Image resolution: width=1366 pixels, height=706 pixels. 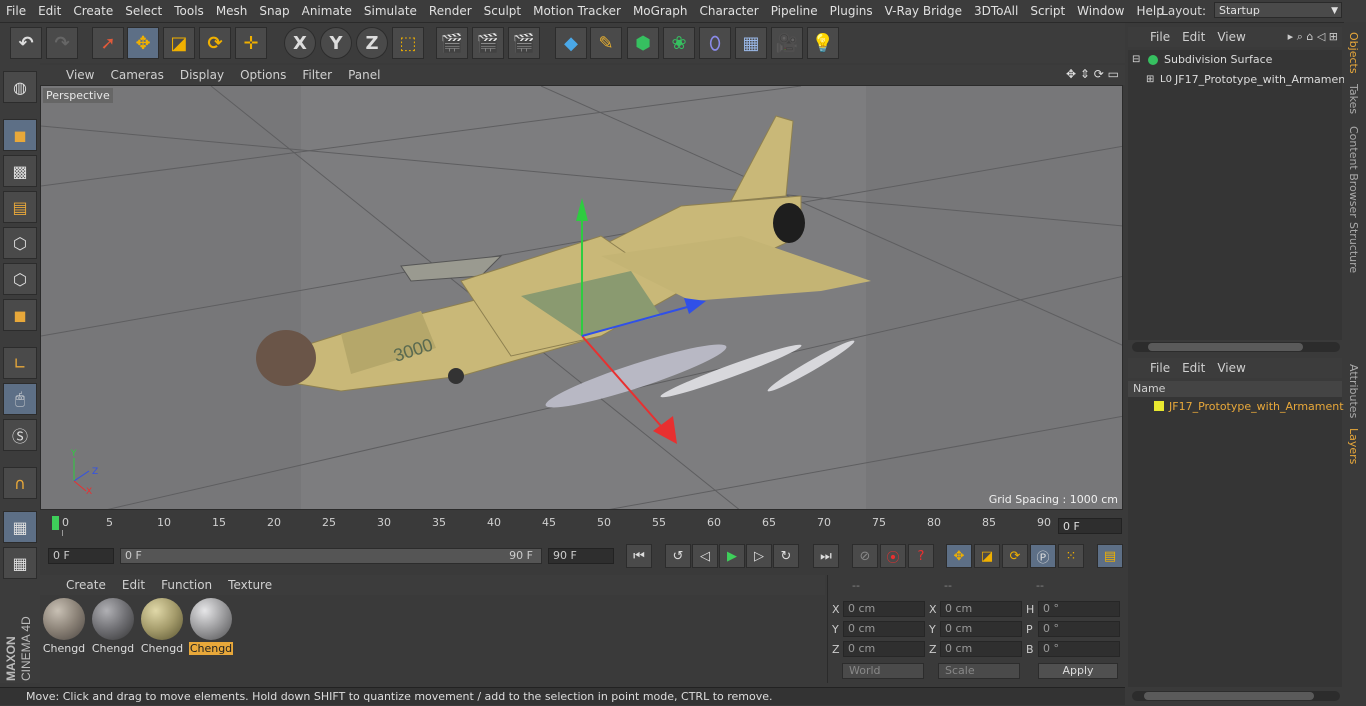 What do you see at coordinates (179, 43) in the screenshot?
I see `scale-tool-button: ◪` at bounding box center [179, 43].